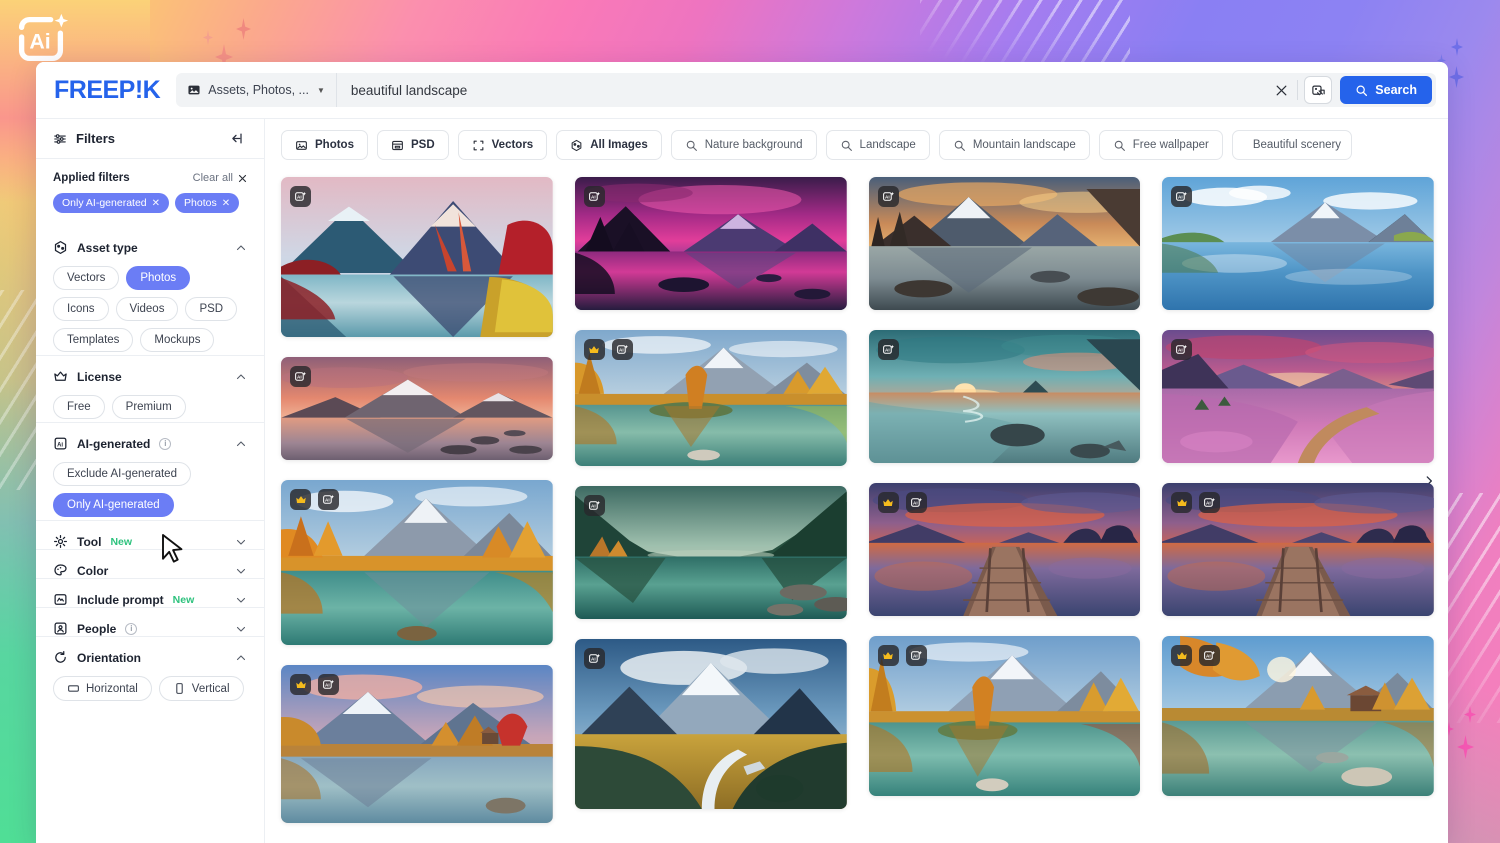 The height and width of the screenshot is (843, 1500). What do you see at coordinates (93, 340) in the screenshot?
I see `filter-option-templates: Templates` at bounding box center [93, 340].